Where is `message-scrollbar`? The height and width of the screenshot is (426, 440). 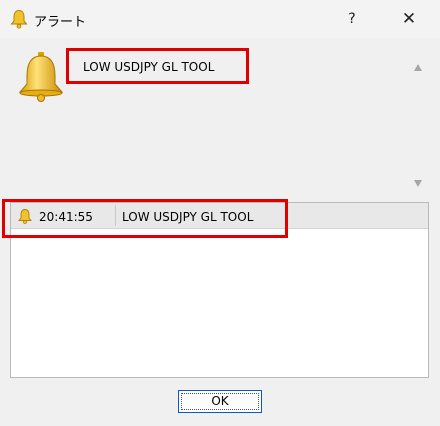 message-scrollbar is located at coordinates (419, 123).